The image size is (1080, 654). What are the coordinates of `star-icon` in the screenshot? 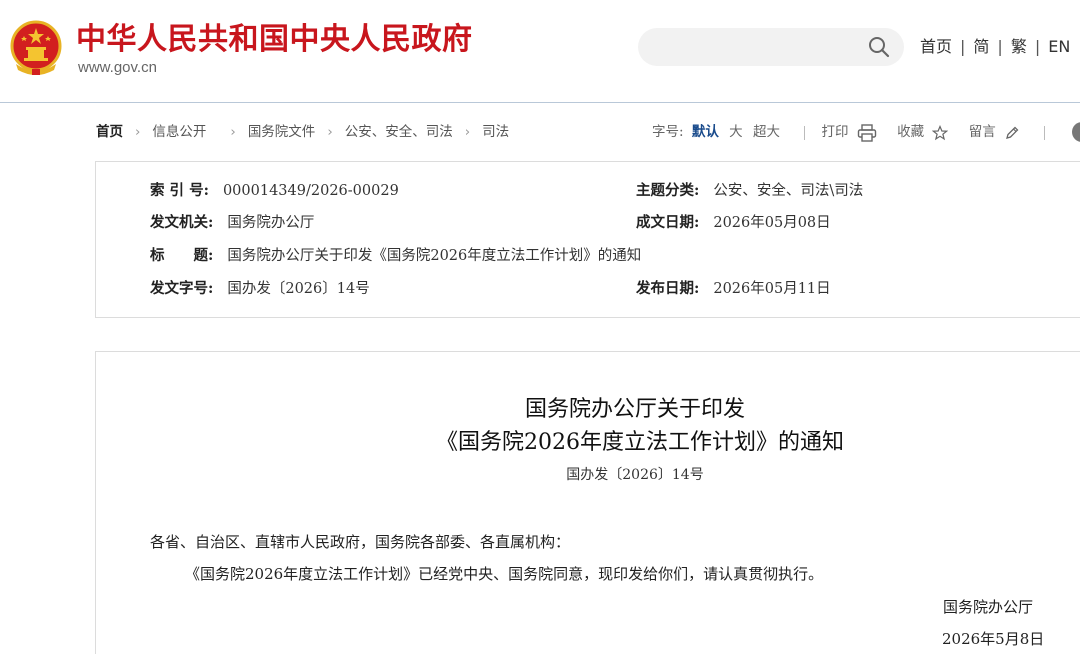 It's located at (940, 132).